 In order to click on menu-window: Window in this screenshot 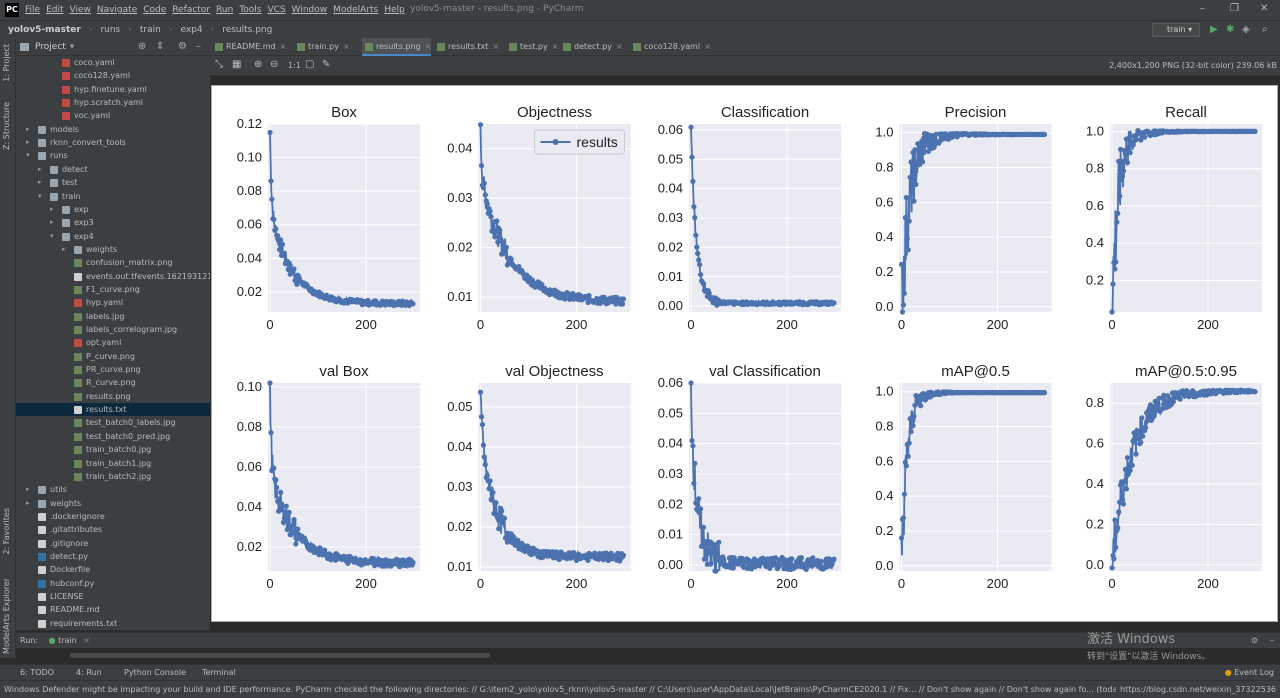, I will do `click(310, 10)`.